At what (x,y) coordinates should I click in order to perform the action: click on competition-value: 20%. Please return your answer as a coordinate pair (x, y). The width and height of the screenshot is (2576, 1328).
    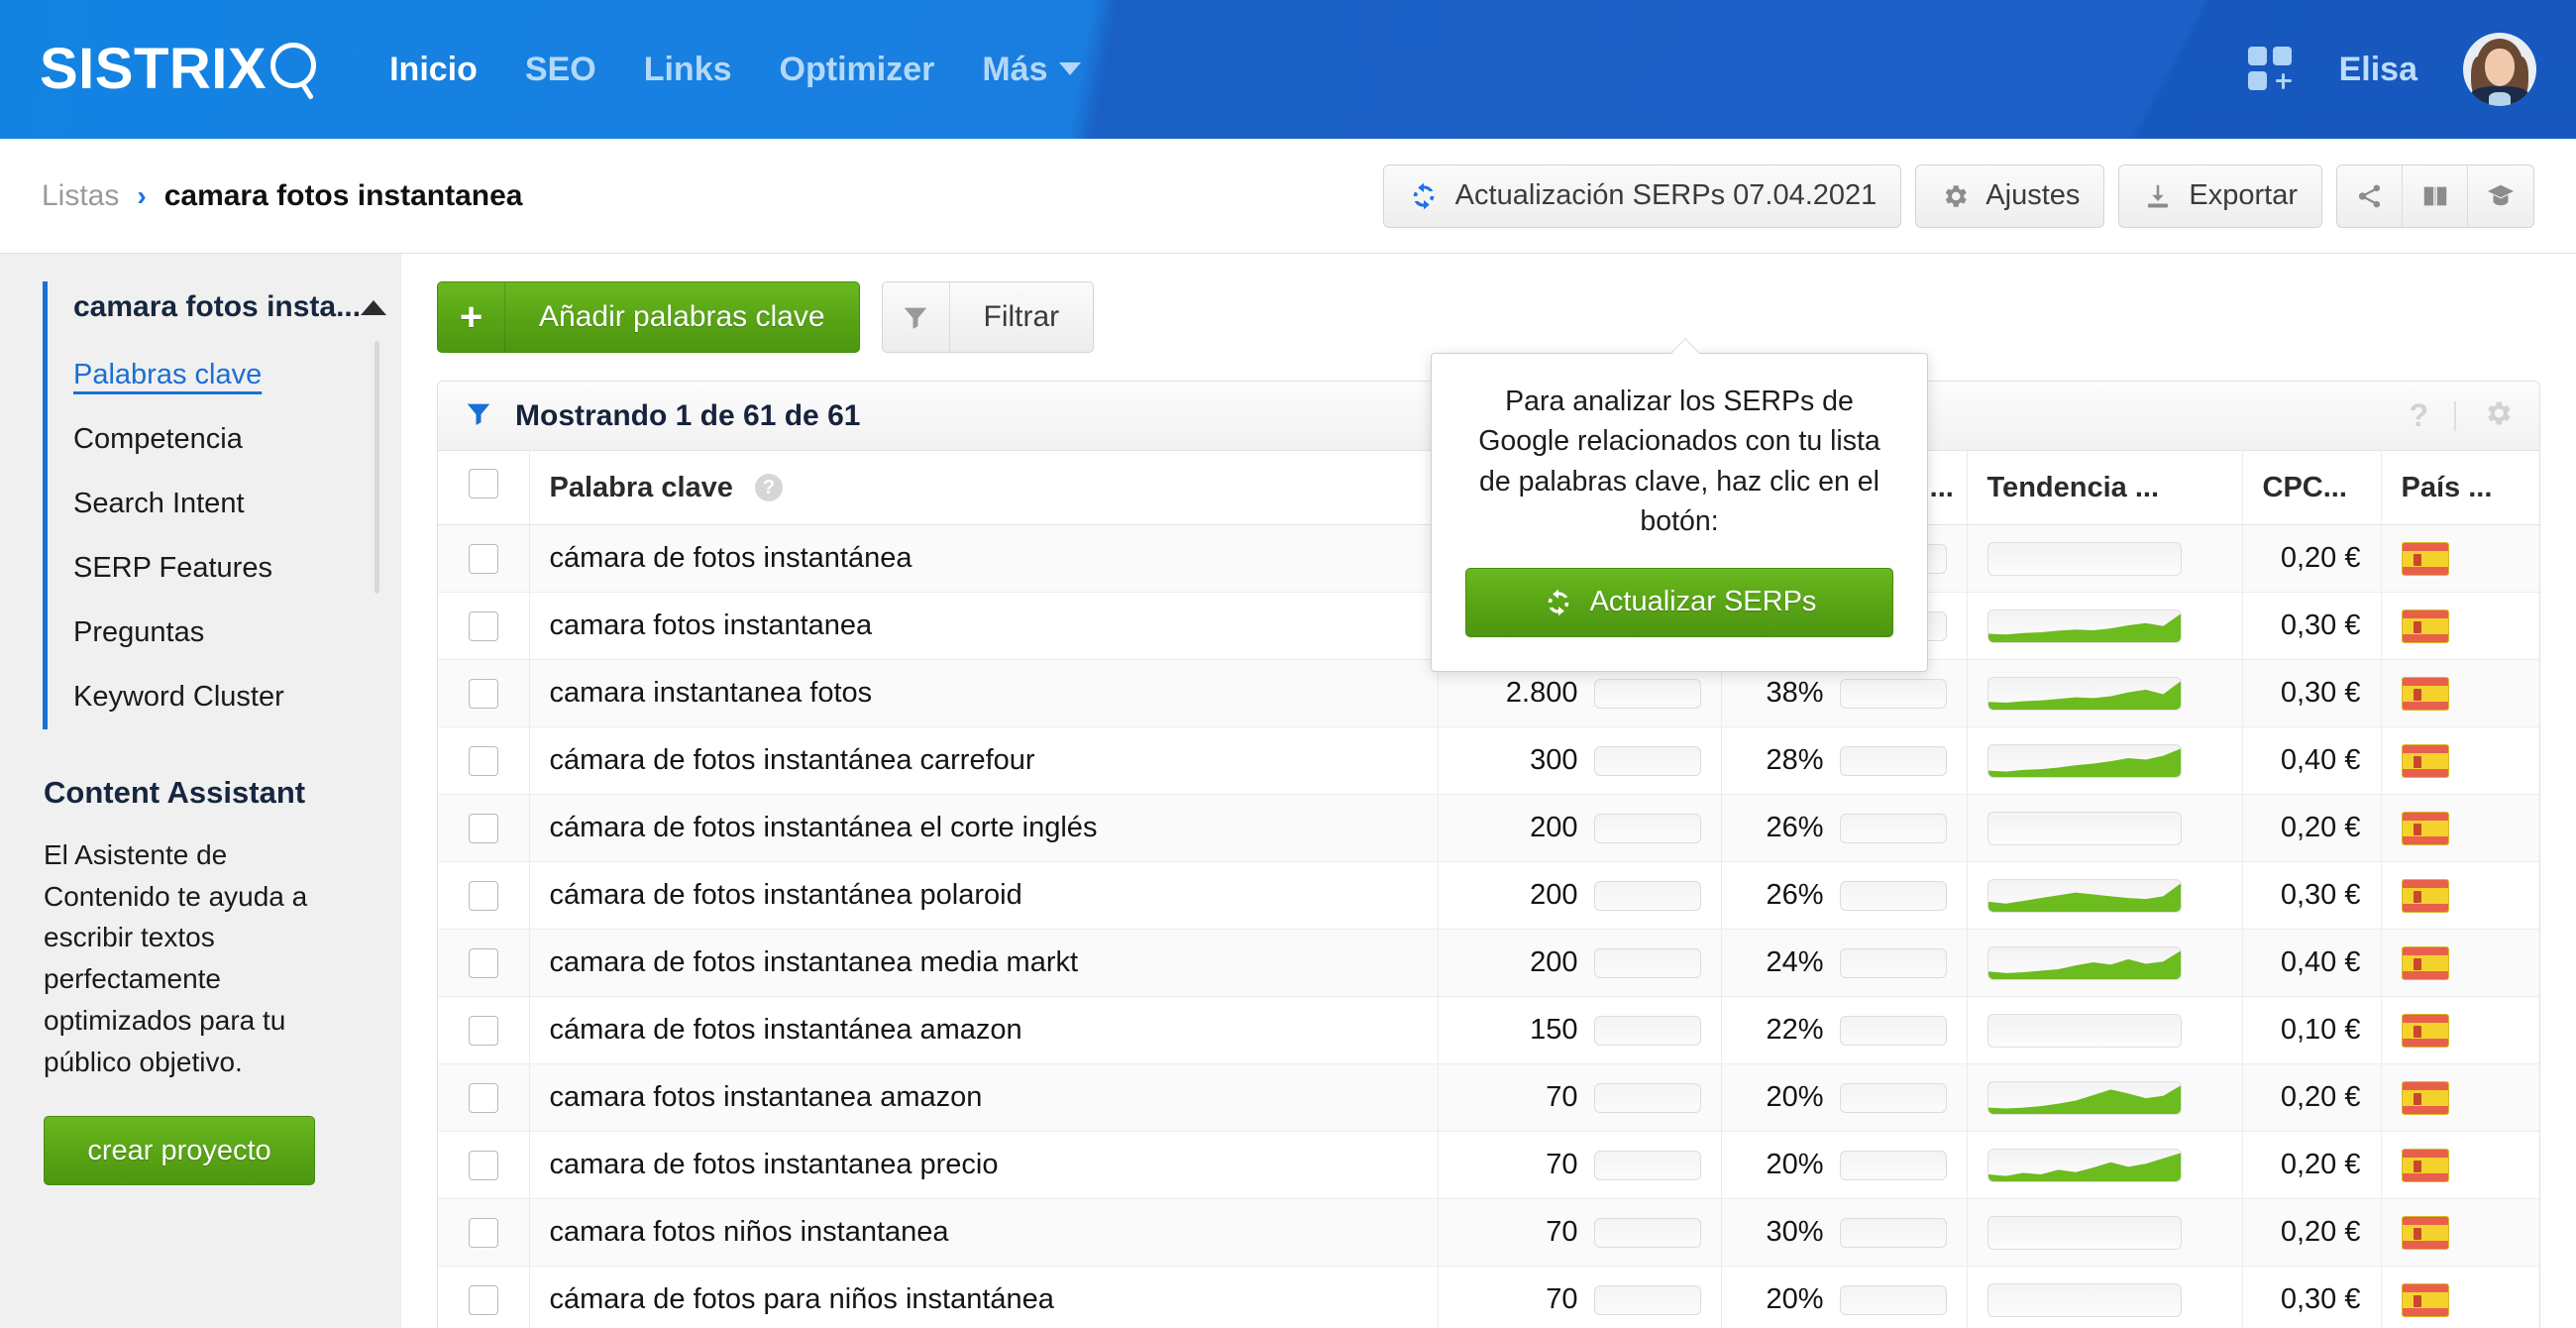
    Looking at the image, I should click on (1795, 1097).